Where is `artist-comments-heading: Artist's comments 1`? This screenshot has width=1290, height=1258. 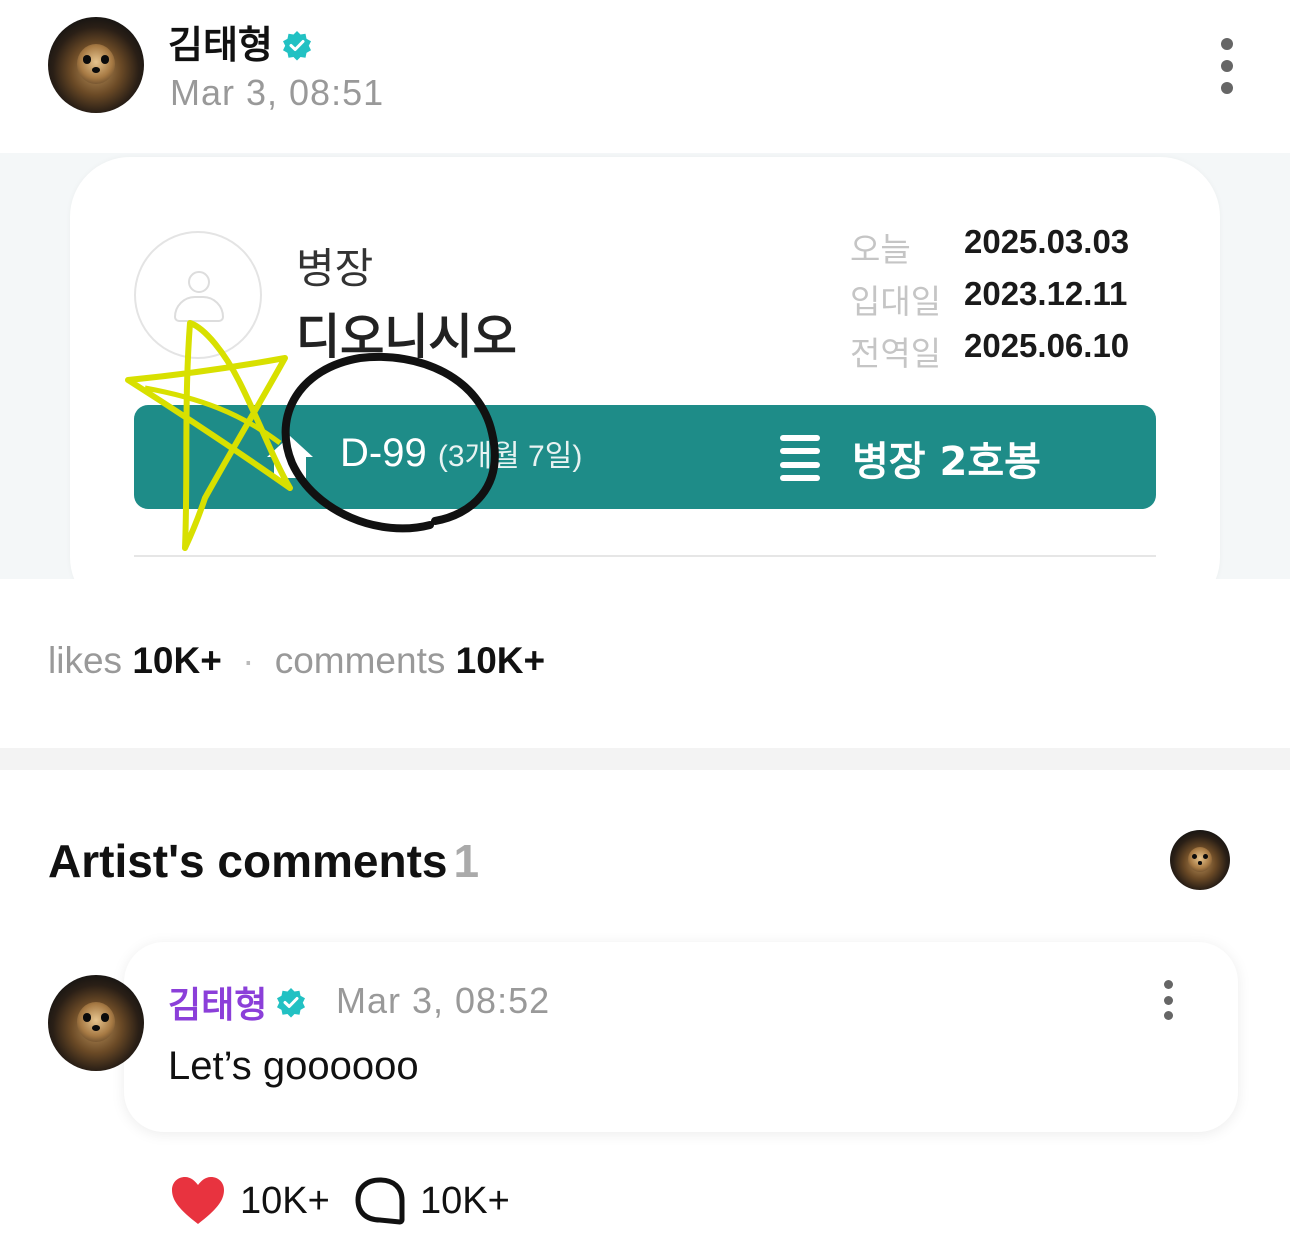
artist-comments-heading: Artist's comments 1 is located at coordinates (263, 861).